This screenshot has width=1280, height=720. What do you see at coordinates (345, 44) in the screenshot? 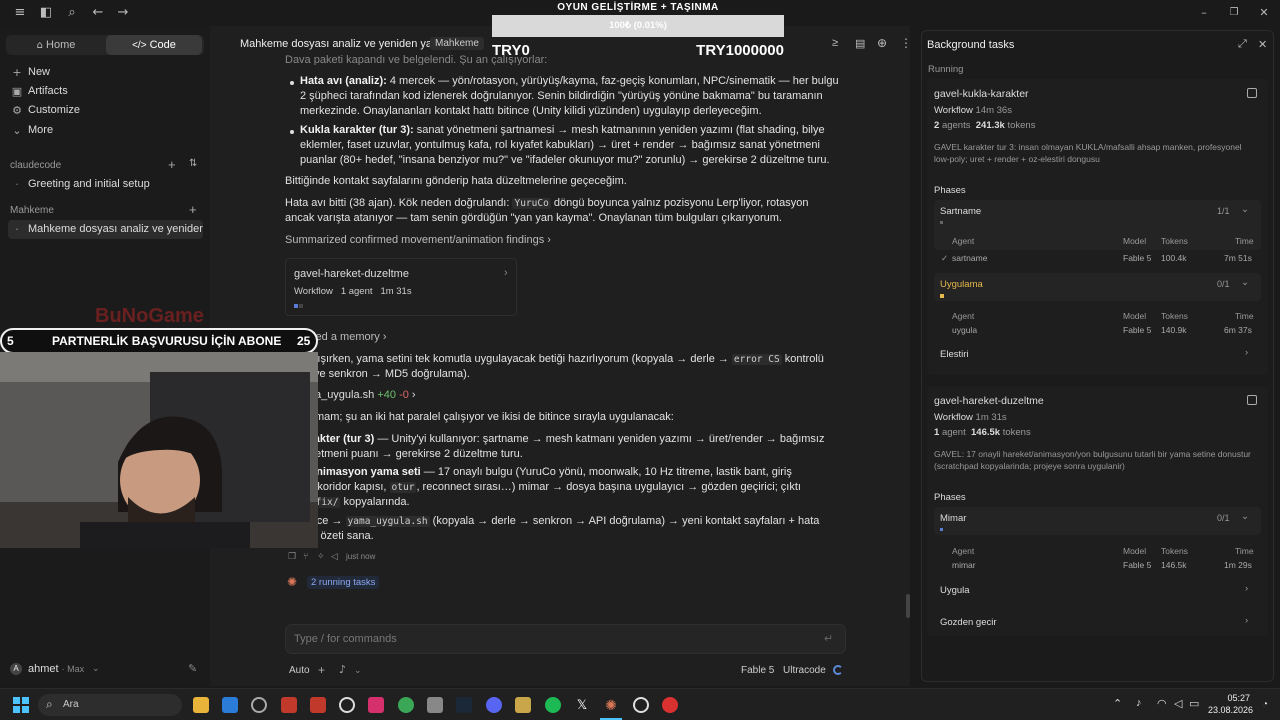
I see `chat-title: Mahkeme dosyası analiz ve yeniden yazım` at bounding box center [345, 44].